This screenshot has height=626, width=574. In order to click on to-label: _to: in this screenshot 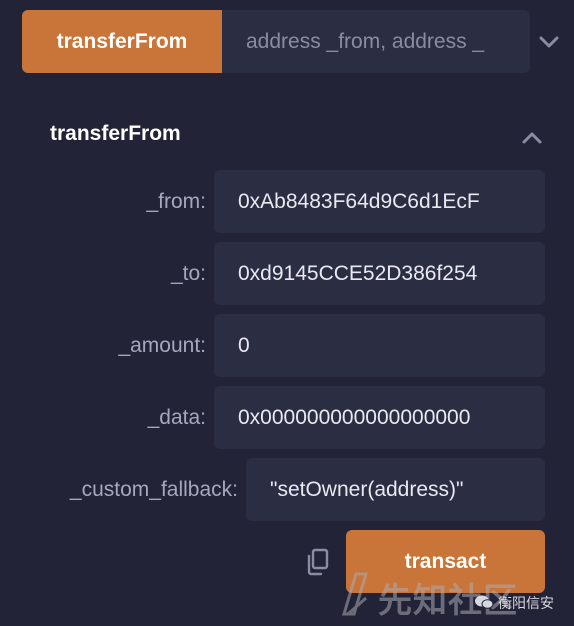, I will do `click(188, 273)`.